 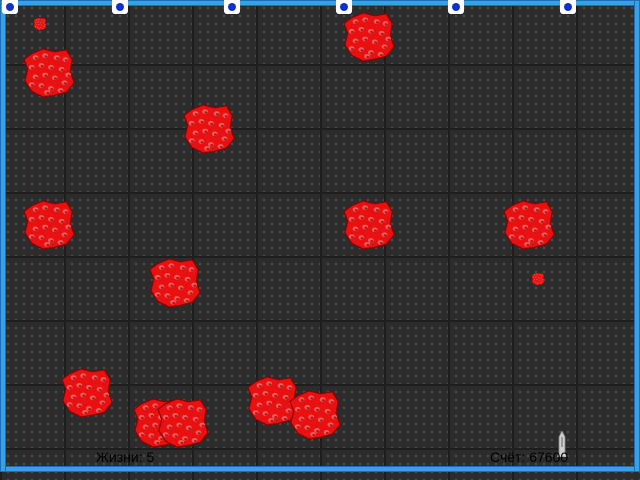 What do you see at coordinates (529, 457) in the screenshot?
I see `score-counter: Счёт: 67600` at bounding box center [529, 457].